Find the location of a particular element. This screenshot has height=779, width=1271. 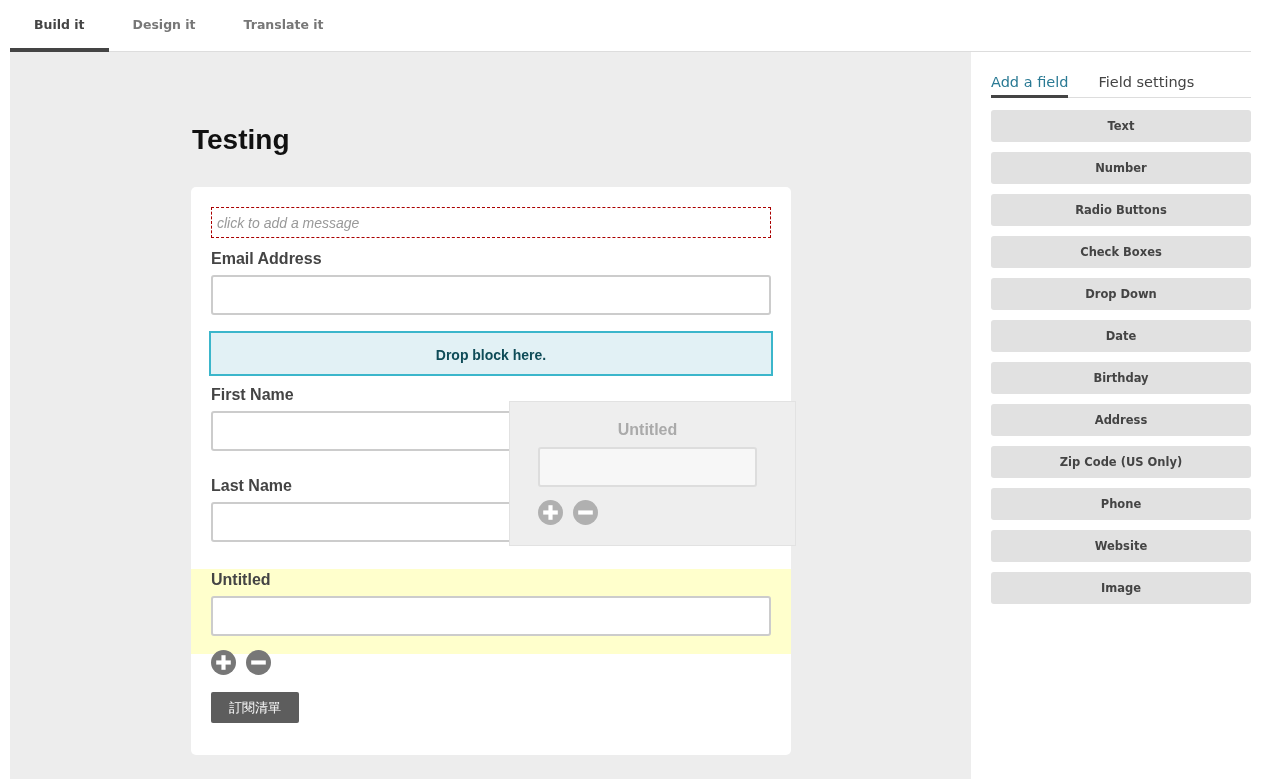

subscribe-button: 訂閱清單 is located at coordinates (255, 707).